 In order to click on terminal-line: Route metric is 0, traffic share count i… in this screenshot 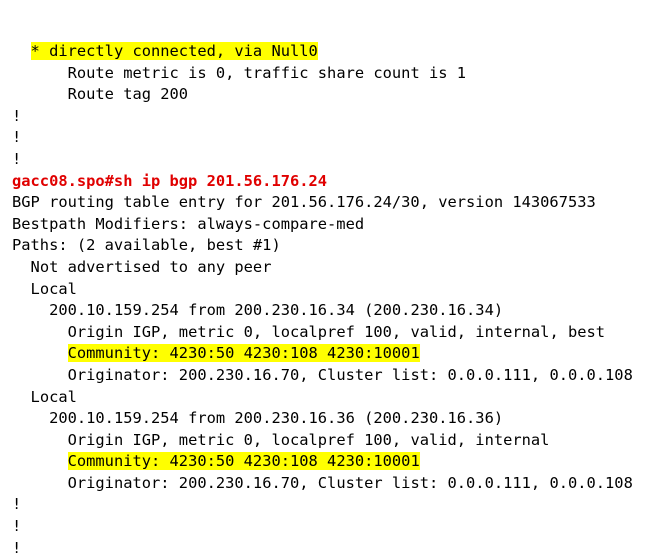, I will do `click(322, 74)`.